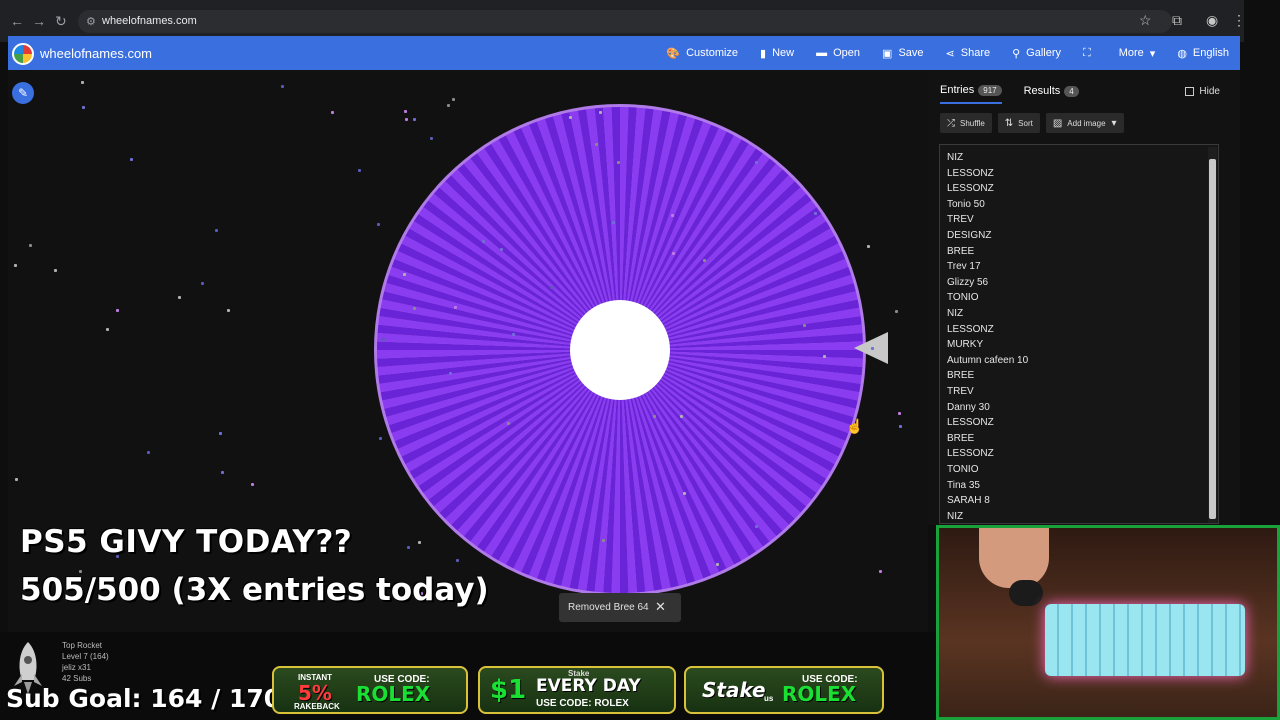 This screenshot has height=720, width=1280. I want to click on site-info-icon: ⚙, so click(91, 21).